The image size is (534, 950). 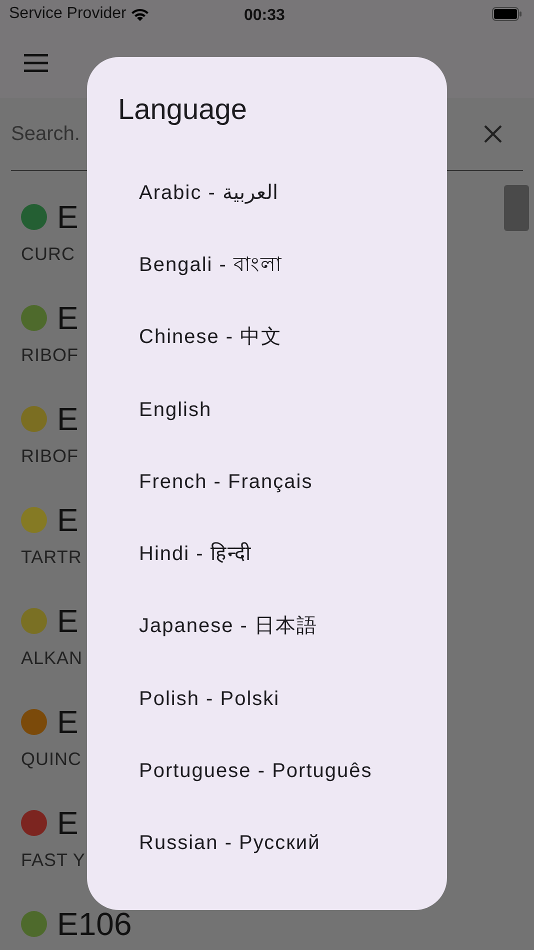 I want to click on carrier-text: Service Provider, so click(x=67, y=14).